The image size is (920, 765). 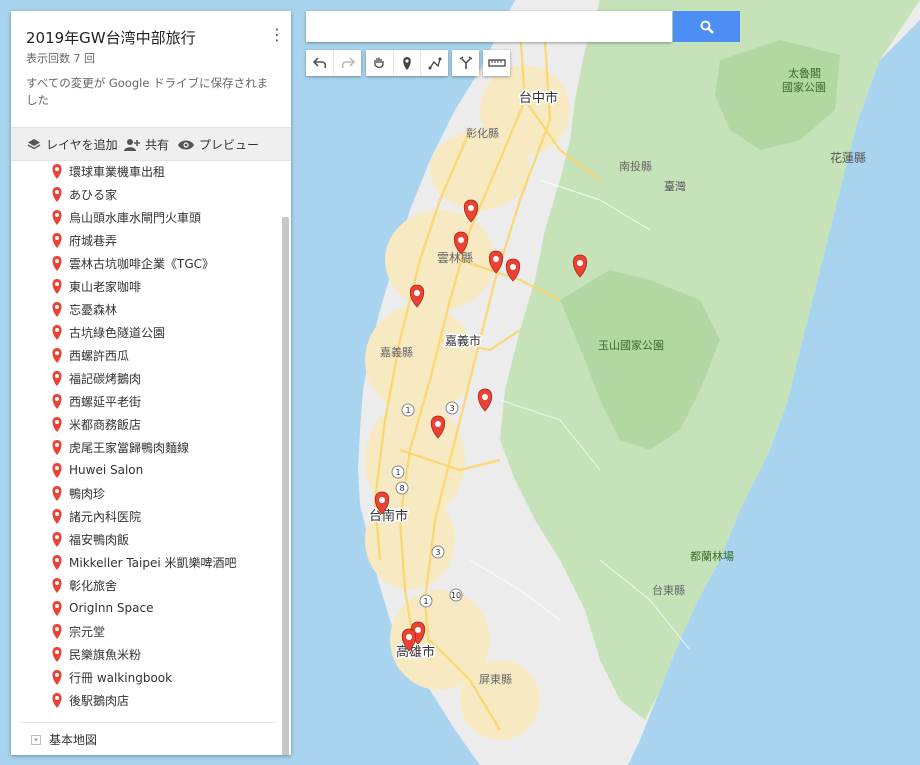 What do you see at coordinates (401, 488) in the screenshot?
I see `highway-8: 8` at bounding box center [401, 488].